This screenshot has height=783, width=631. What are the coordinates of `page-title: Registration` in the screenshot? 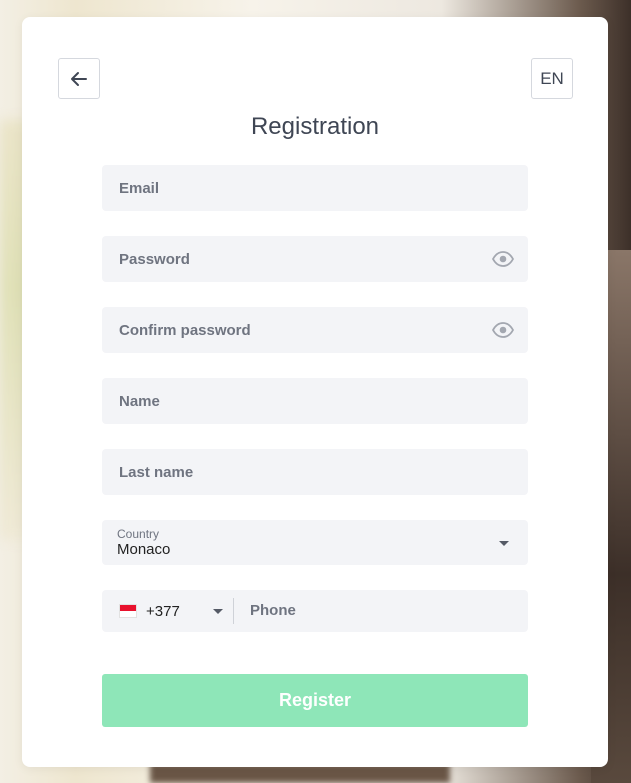 It's located at (315, 126).